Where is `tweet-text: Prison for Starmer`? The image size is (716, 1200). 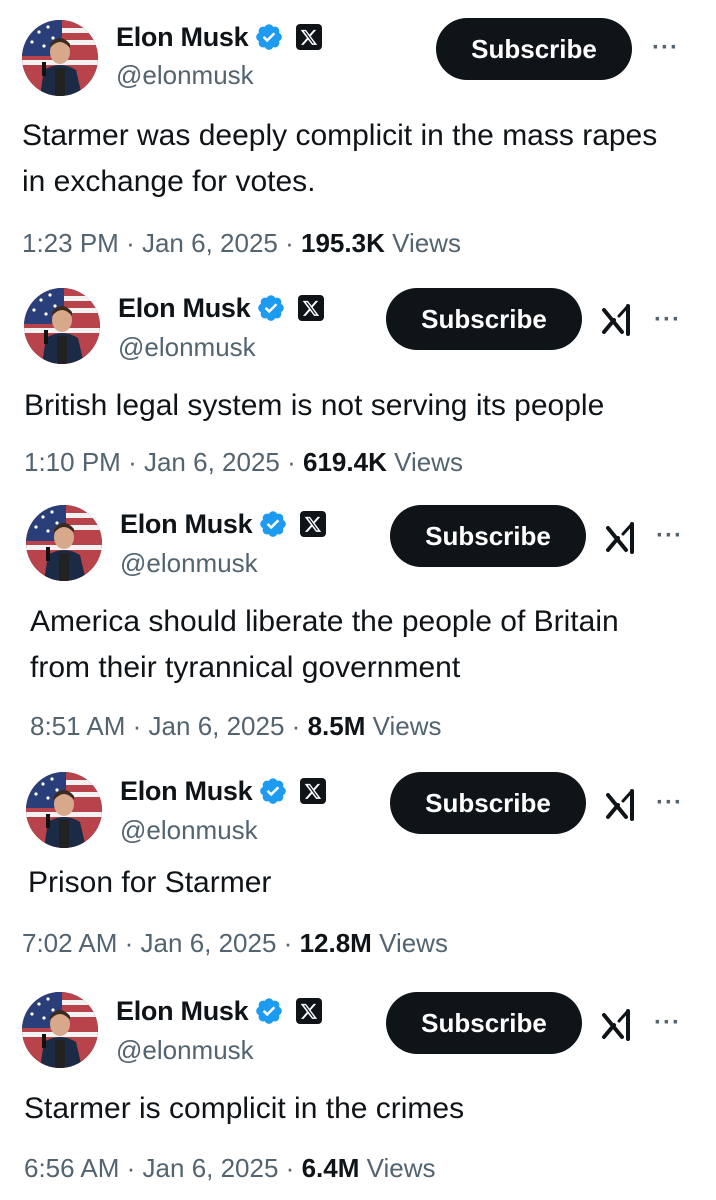 tweet-text: Prison for Starmer is located at coordinates (150, 882).